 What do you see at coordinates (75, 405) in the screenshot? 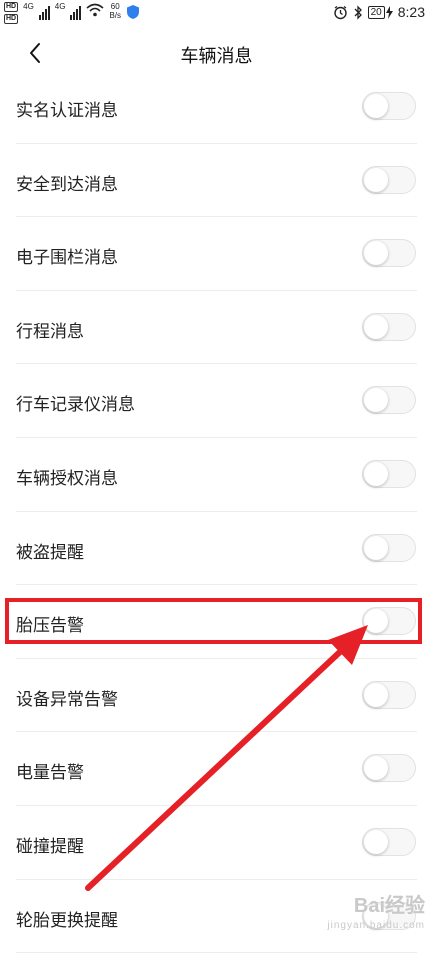
I see `setting-label: 行车记录仪消息` at bounding box center [75, 405].